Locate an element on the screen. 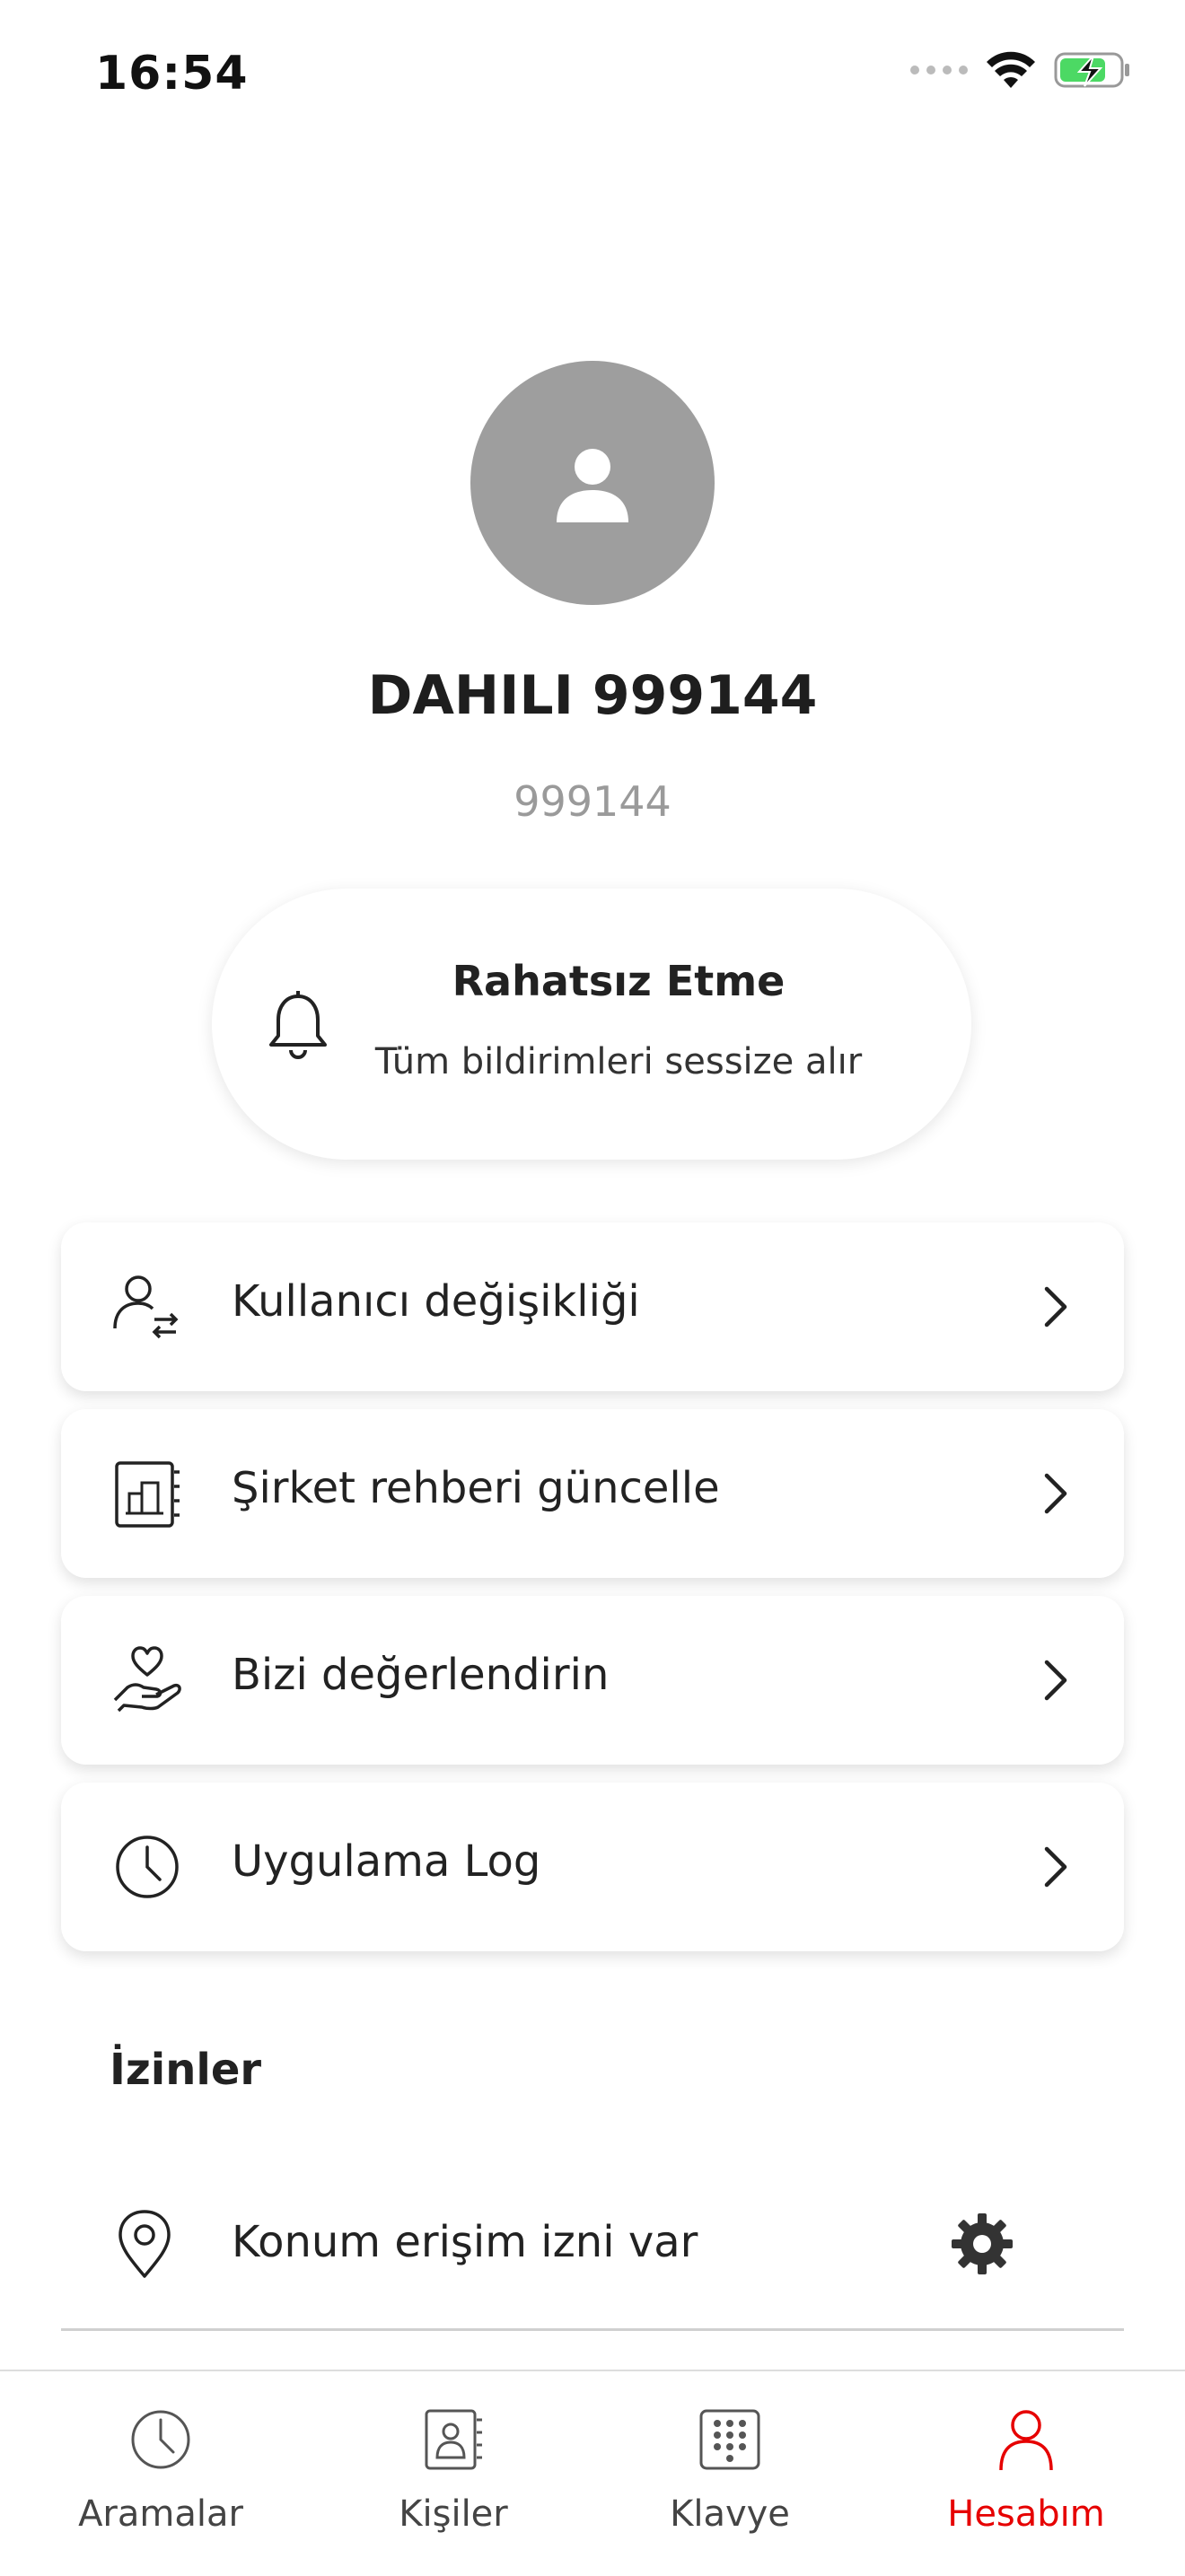 The height and width of the screenshot is (2576, 1185). heart-hand-icon is located at coordinates (147, 1679).